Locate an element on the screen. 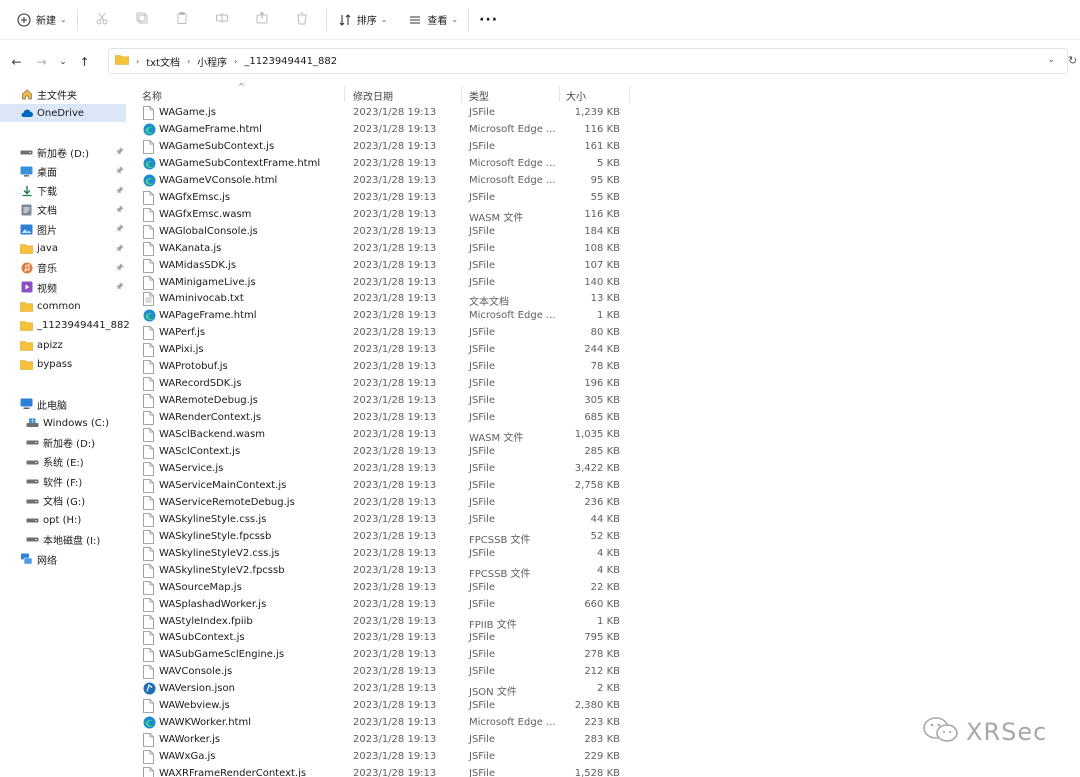 The width and height of the screenshot is (1080, 777). file-row: WAVConsole.js 2023/1/28 19:13 JSFile 212 KB is located at coordinates (382, 672).